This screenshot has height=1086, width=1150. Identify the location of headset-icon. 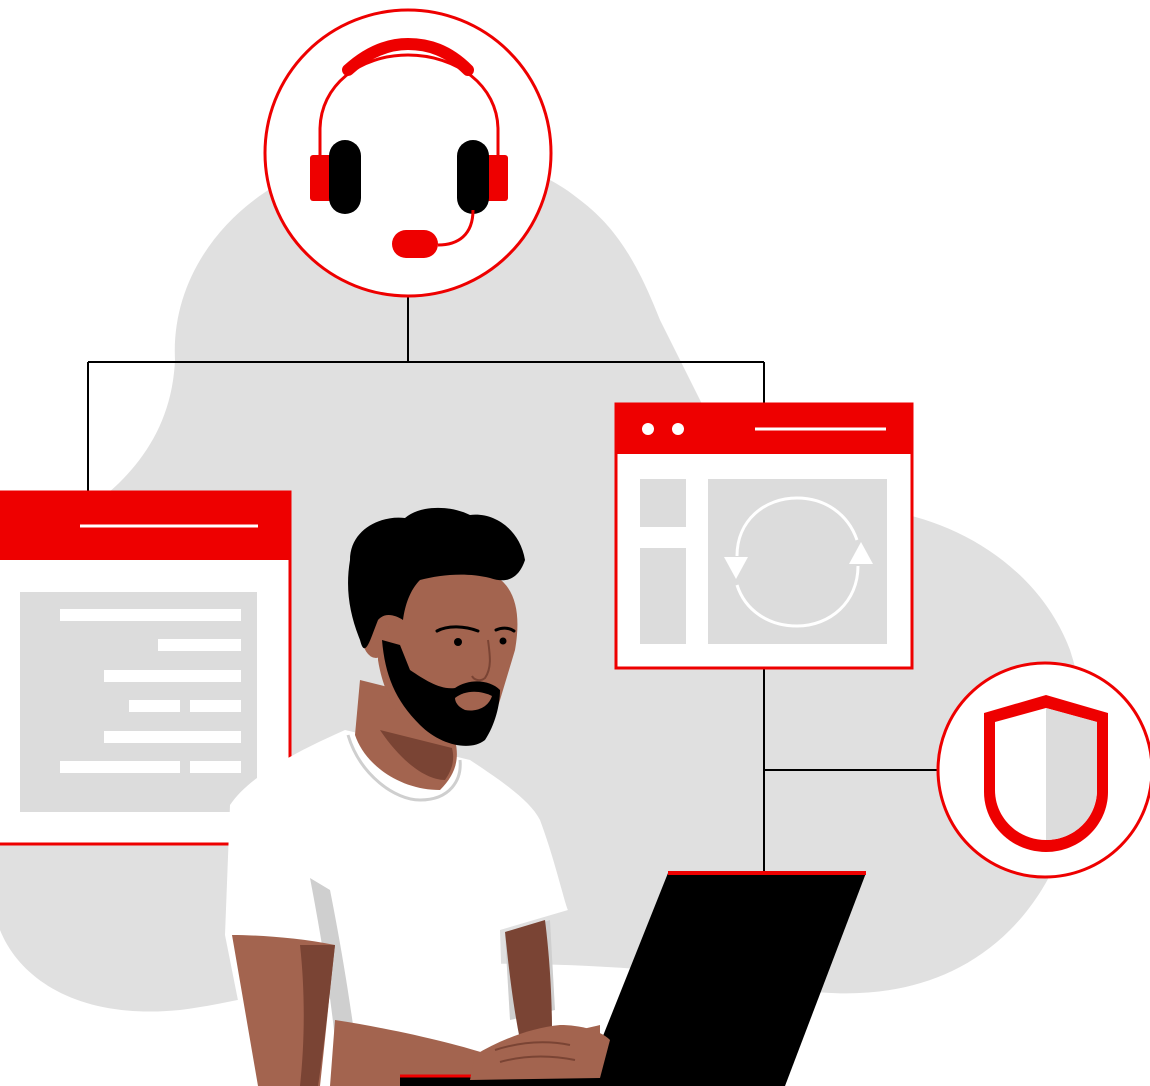
(408, 153).